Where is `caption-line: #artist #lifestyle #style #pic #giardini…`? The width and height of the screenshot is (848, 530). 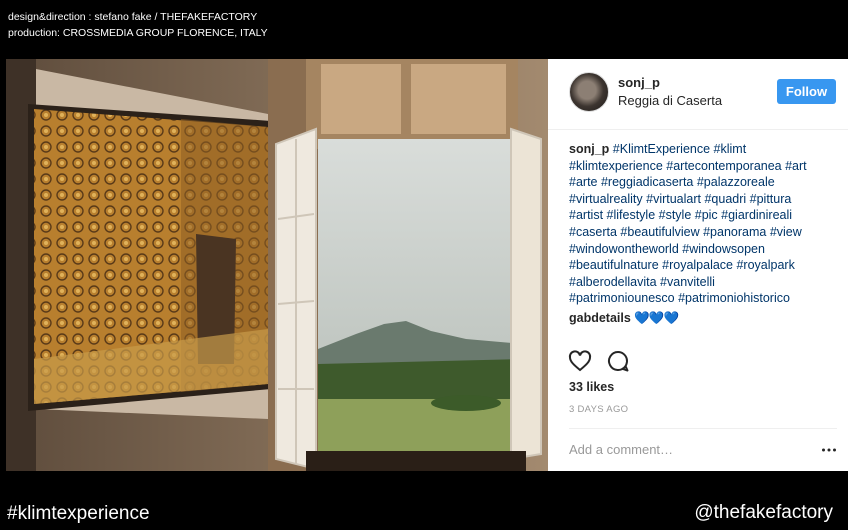 caption-line: #artist #lifestyle #style #pic #giardini… is located at coordinates (680, 215).